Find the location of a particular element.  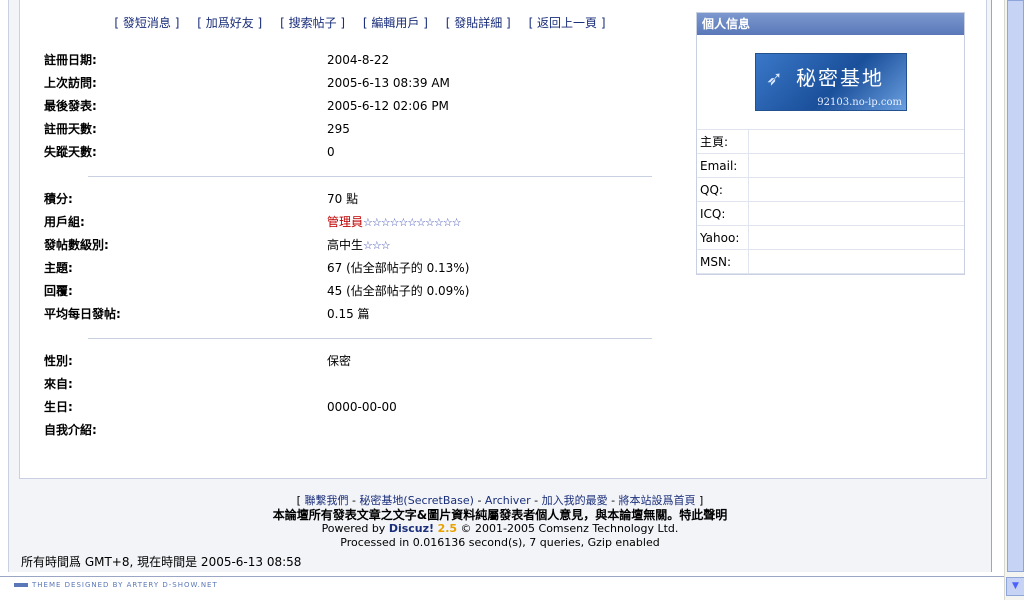

discuz-version: 2.5 is located at coordinates (447, 528).